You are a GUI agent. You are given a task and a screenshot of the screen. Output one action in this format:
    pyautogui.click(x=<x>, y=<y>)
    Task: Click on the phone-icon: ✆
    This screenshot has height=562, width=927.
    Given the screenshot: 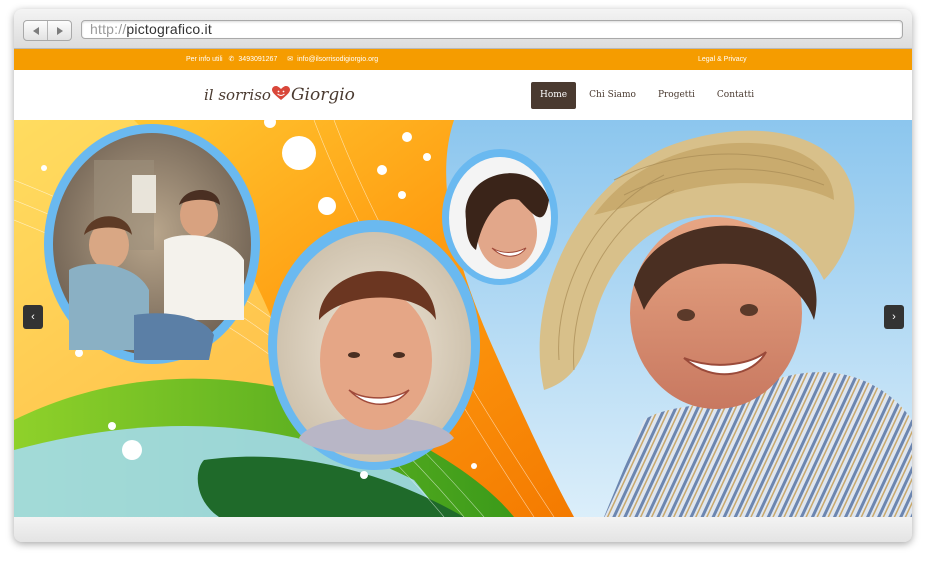 What is the action you would take?
    pyautogui.click(x=231, y=59)
    